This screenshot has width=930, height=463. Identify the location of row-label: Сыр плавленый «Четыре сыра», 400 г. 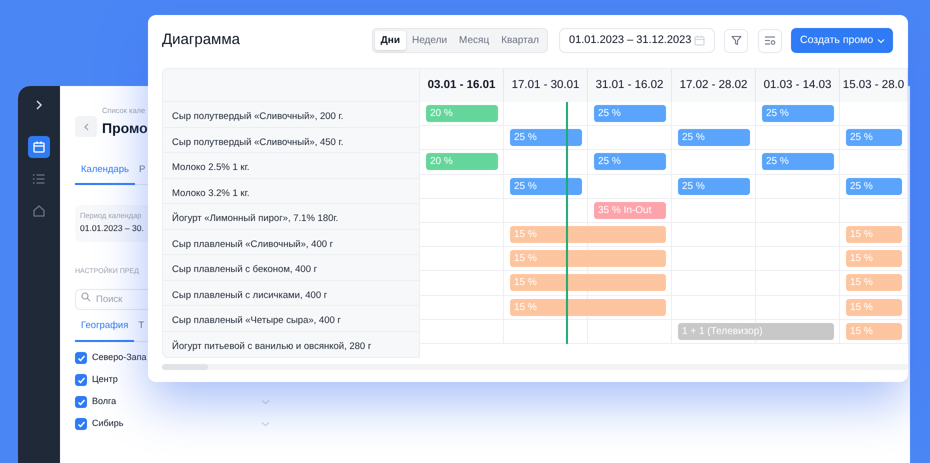
(256, 321).